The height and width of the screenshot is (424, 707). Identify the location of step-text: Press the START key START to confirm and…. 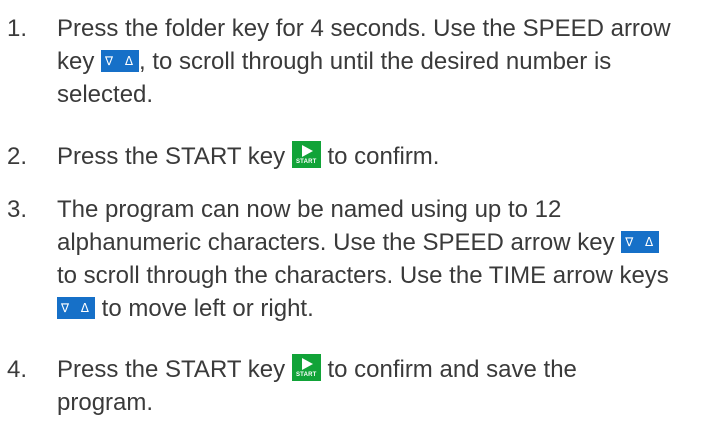
(382, 386).